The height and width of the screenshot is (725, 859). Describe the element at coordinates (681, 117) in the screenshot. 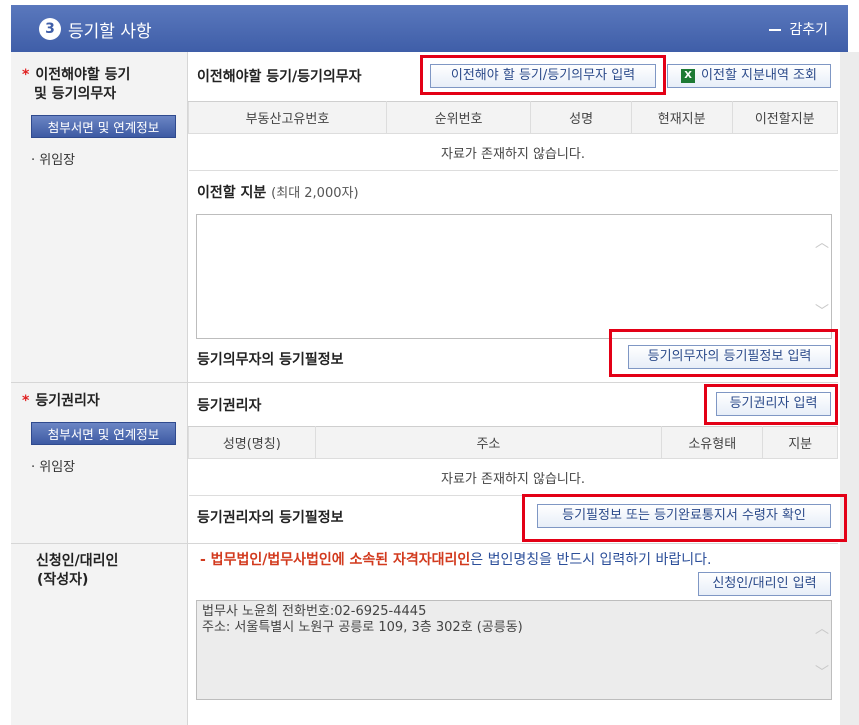

I see `column-header: 현재지분` at that location.